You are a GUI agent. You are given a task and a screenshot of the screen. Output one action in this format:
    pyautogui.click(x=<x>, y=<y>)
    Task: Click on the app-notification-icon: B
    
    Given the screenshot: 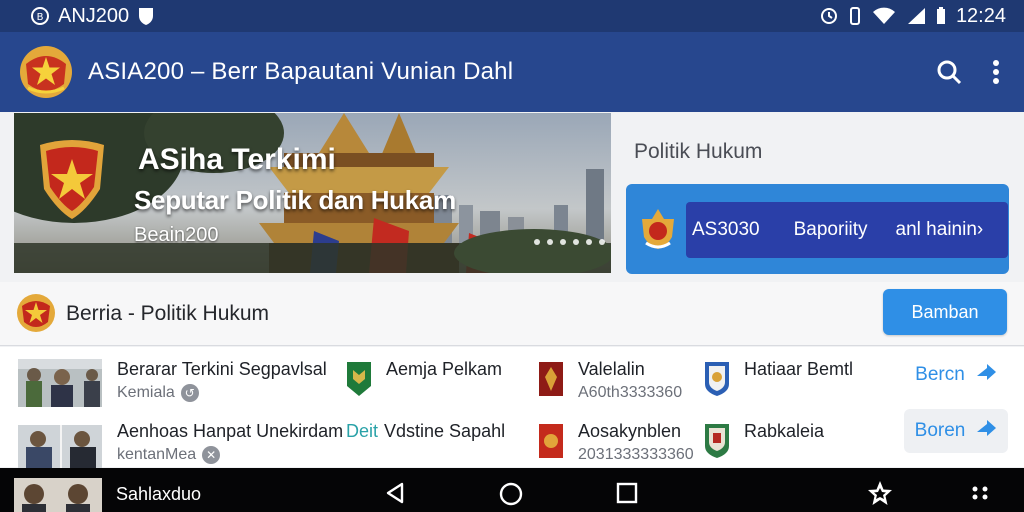 What is the action you would take?
    pyautogui.click(x=40, y=16)
    